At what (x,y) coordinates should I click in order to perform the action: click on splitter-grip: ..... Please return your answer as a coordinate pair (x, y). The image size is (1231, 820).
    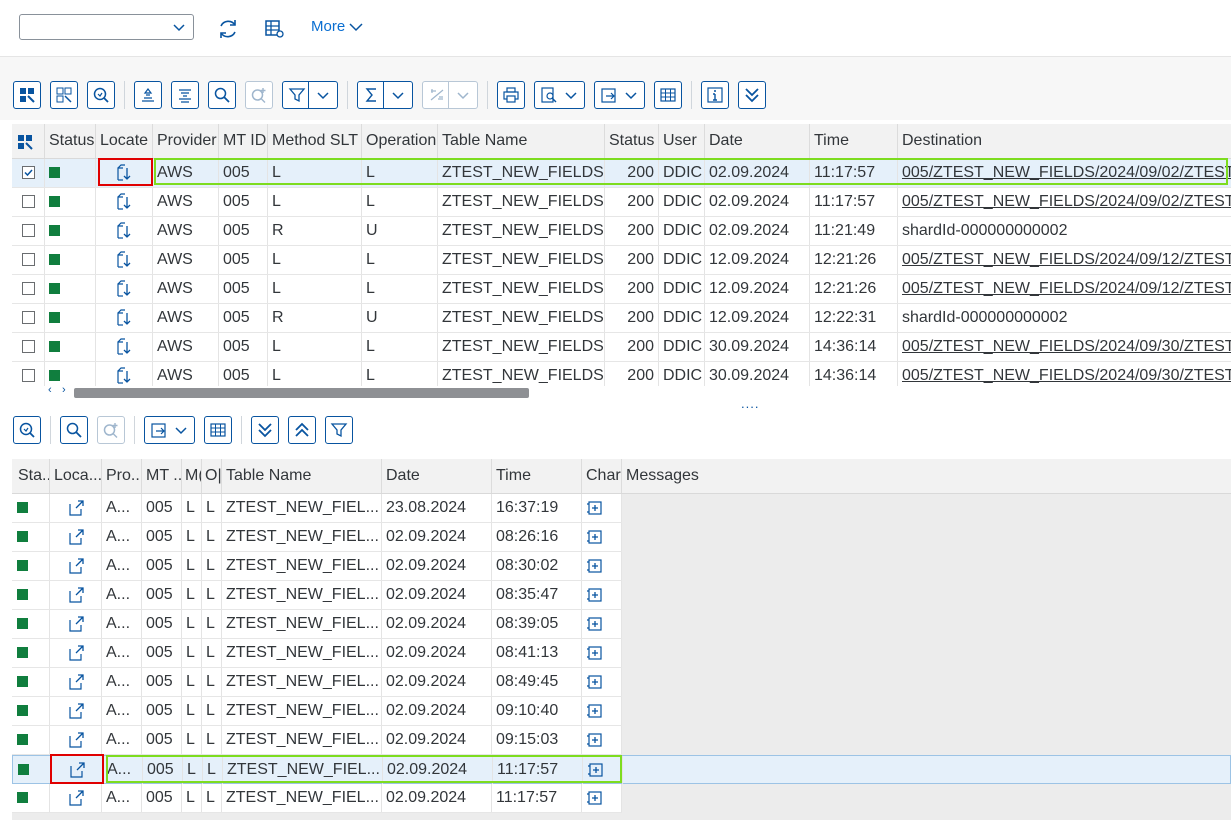
    Looking at the image, I should click on (750, 403).